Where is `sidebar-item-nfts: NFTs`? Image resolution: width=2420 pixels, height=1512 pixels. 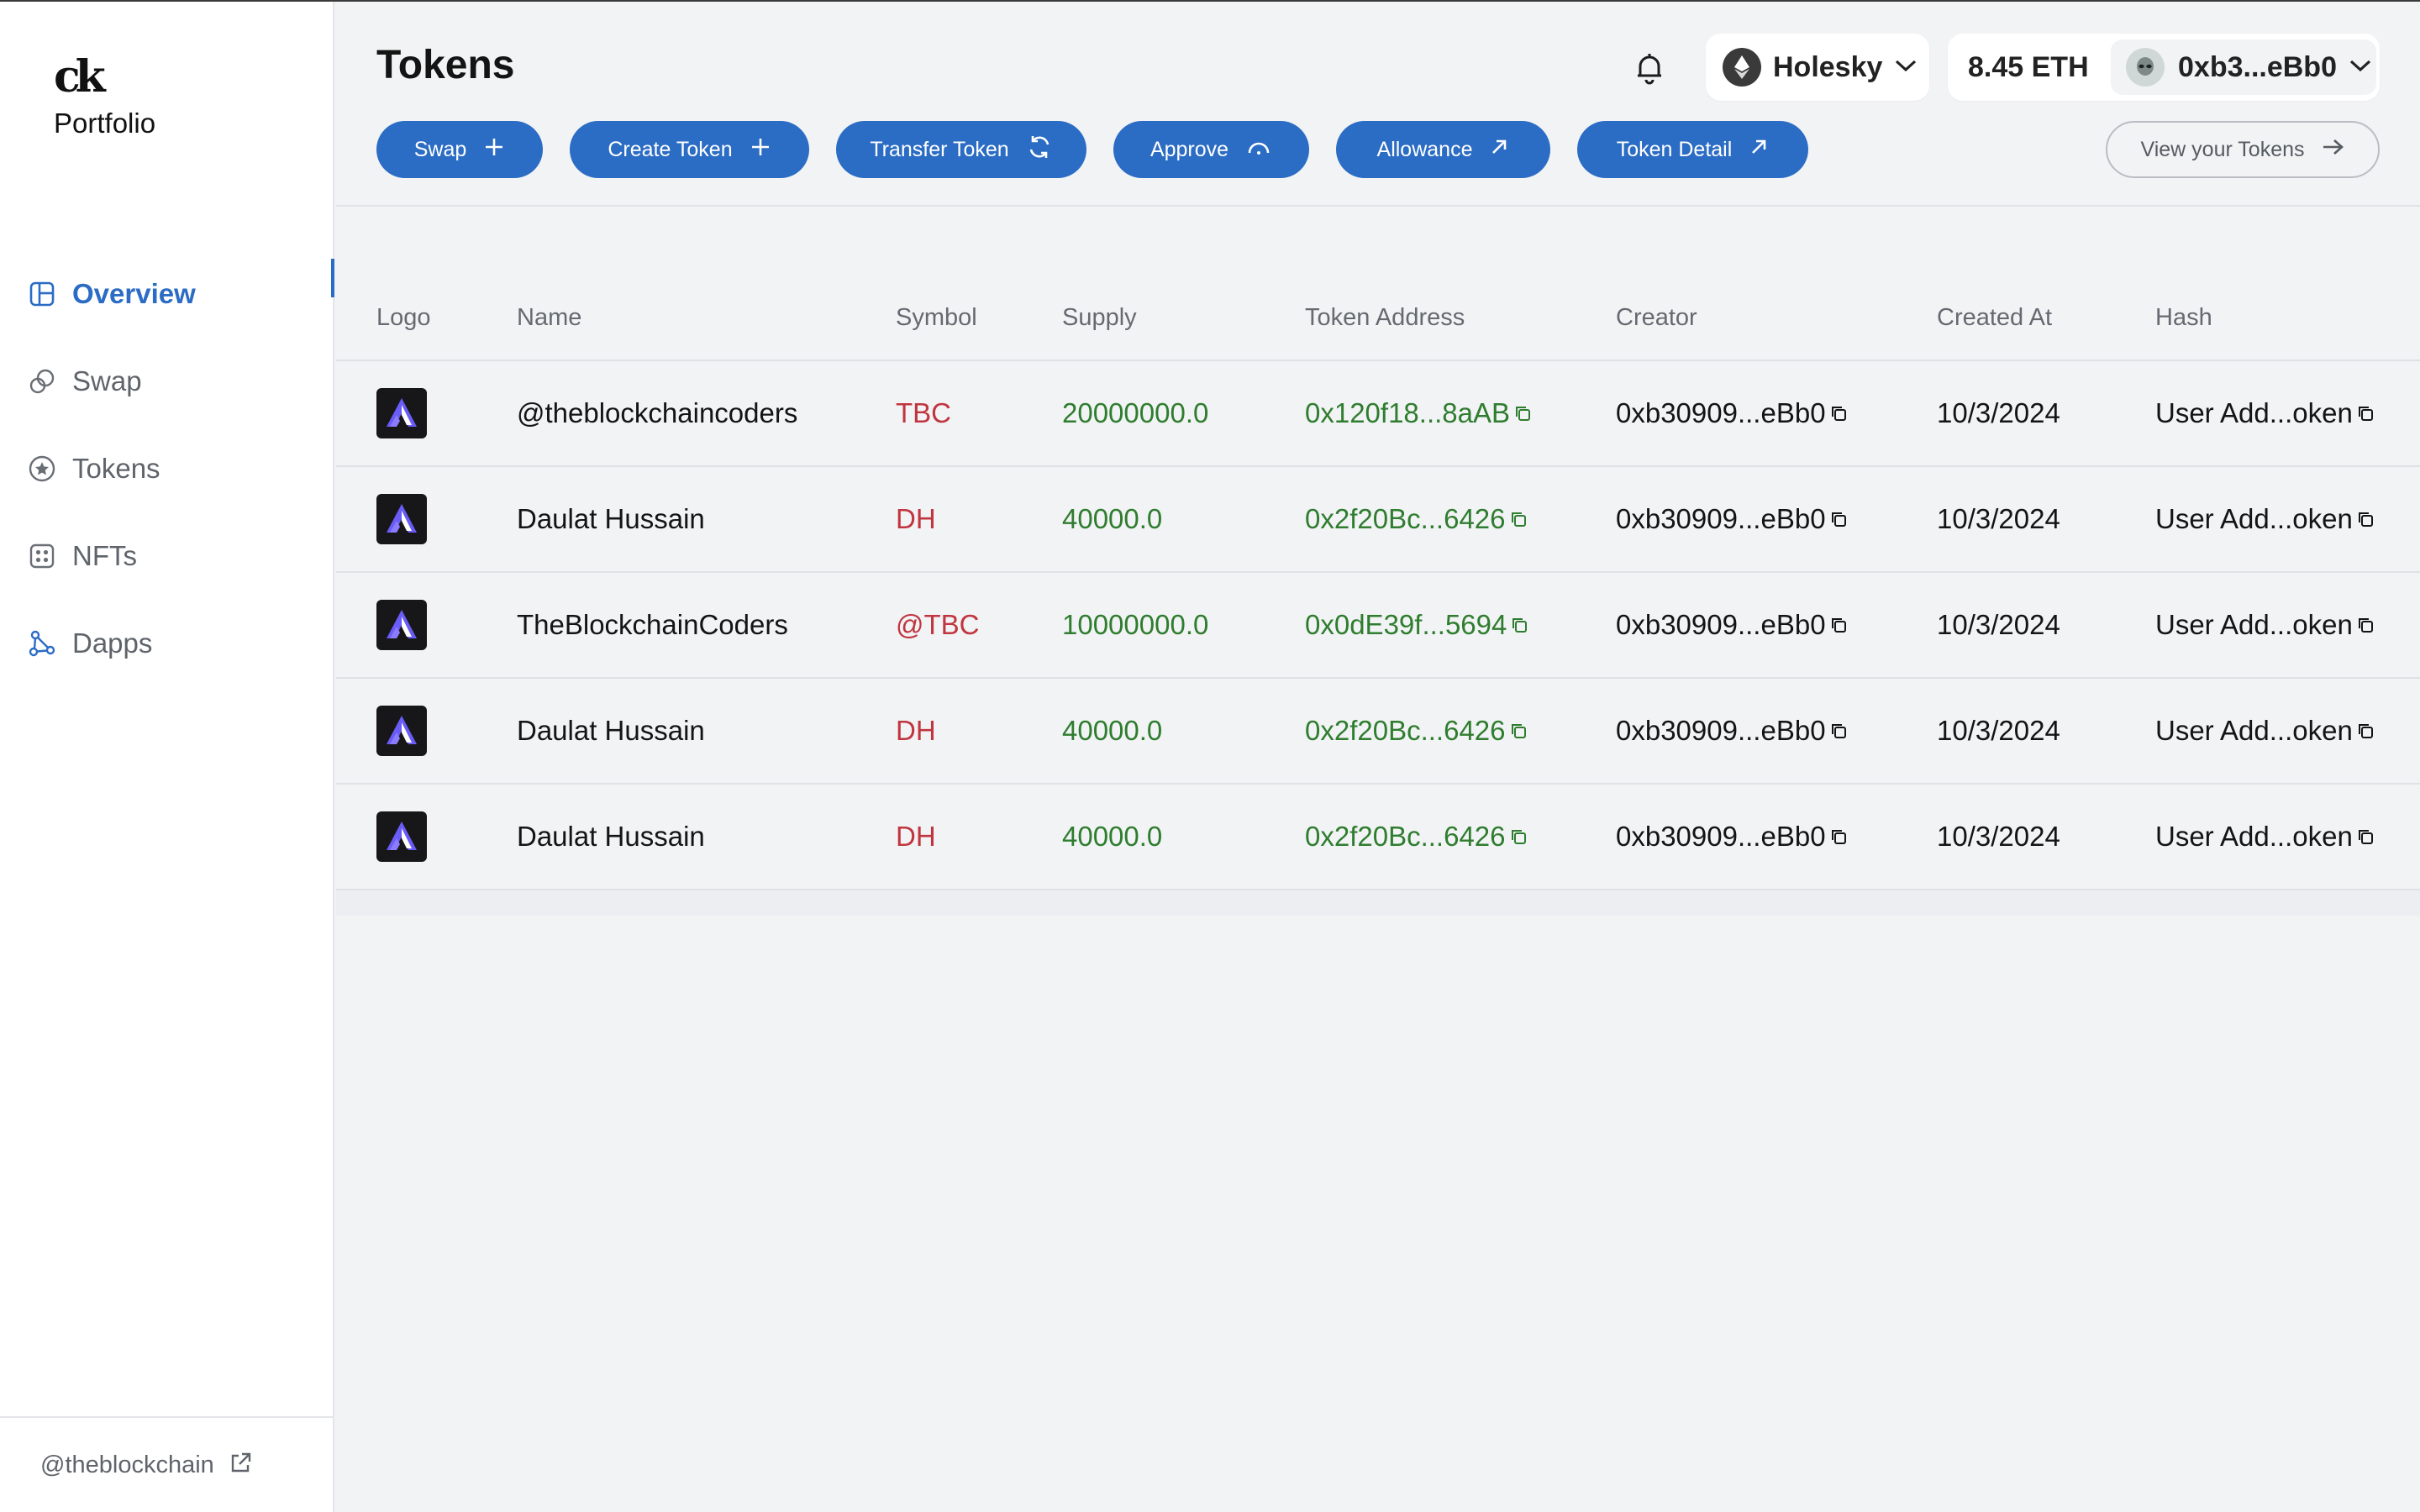
sidebar-item-nfts: NFTs is located at coordinates (167, 556).